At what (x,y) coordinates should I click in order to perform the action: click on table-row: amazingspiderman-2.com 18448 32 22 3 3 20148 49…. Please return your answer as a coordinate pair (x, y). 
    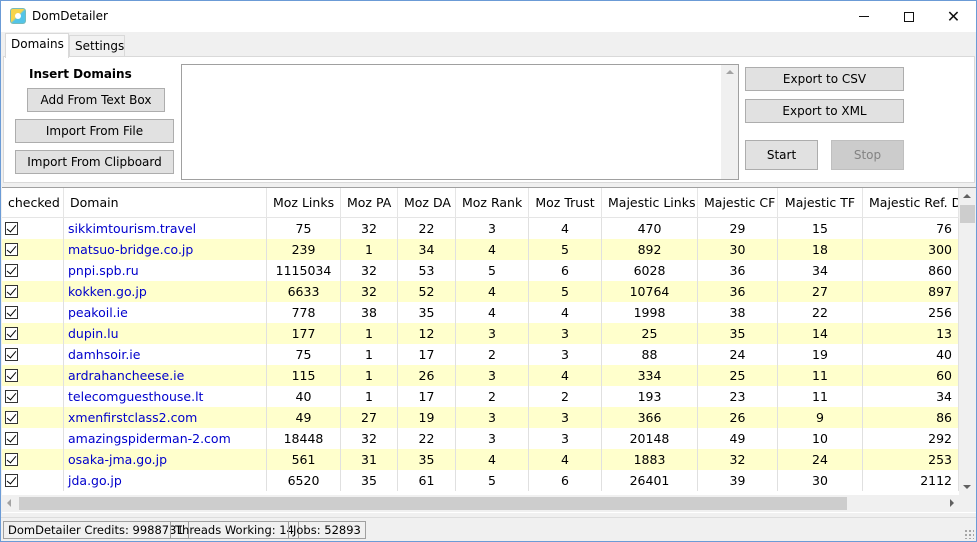
    Looking at the image, I should click on (480, 438).